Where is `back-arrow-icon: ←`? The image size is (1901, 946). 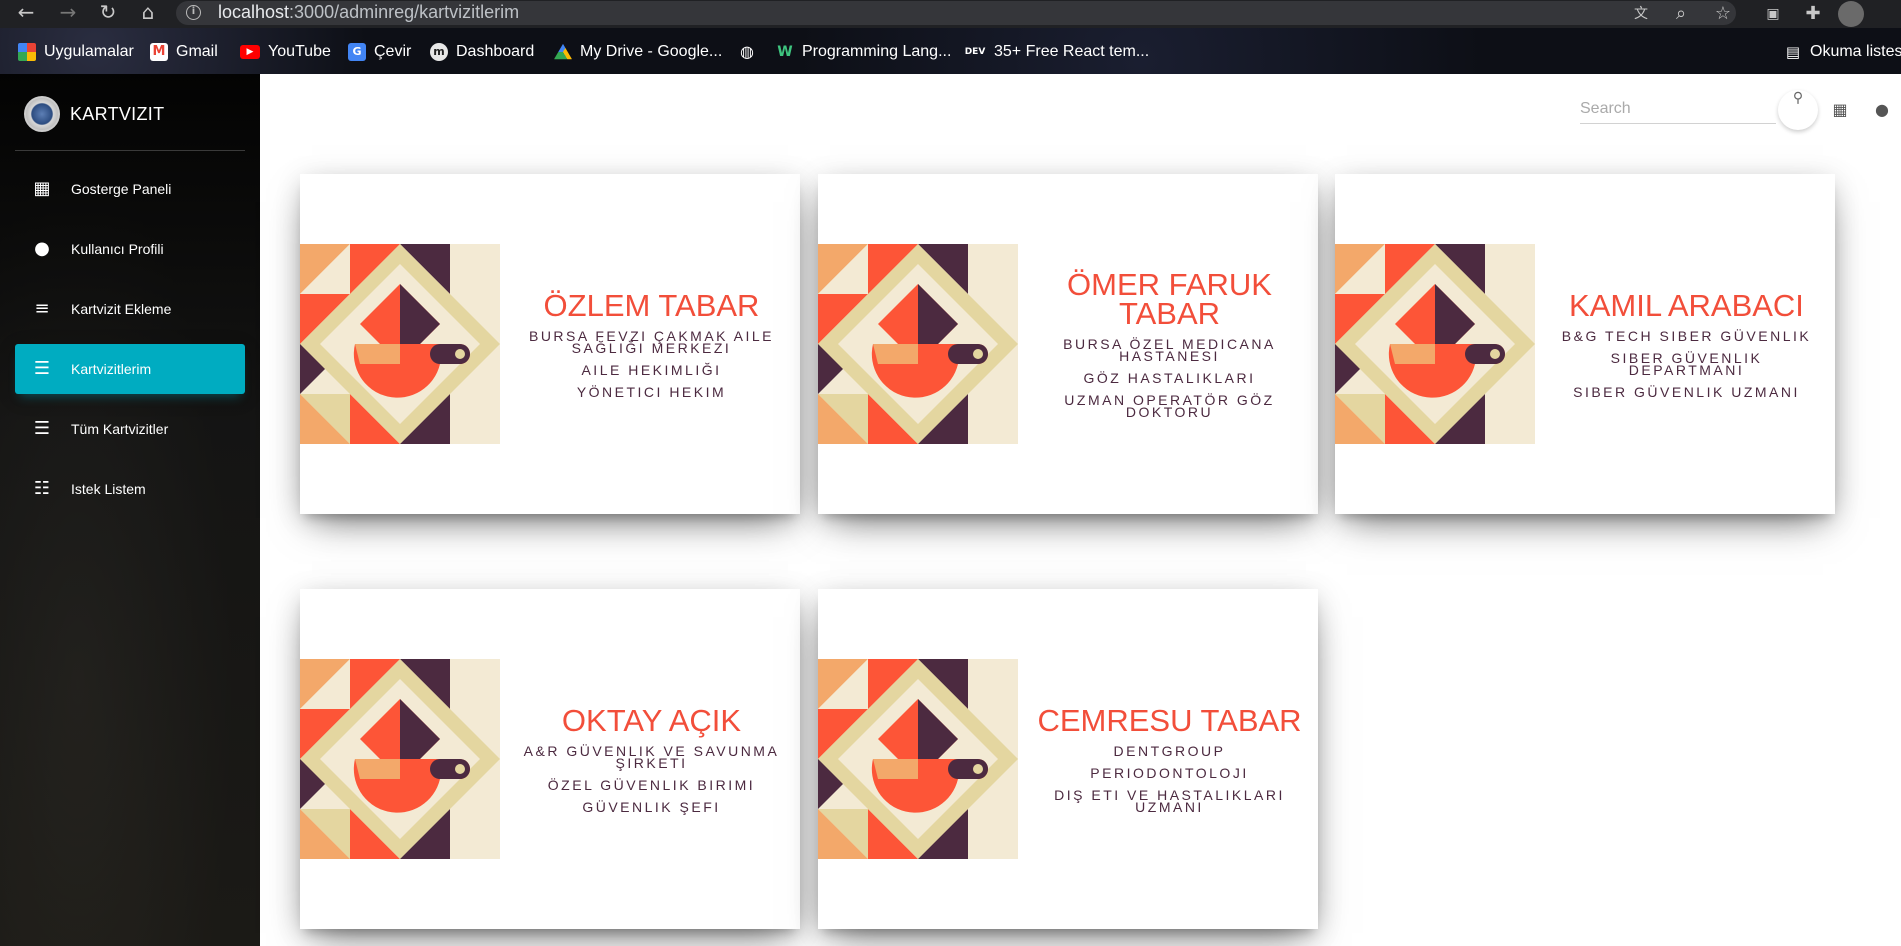
back-arrow-icon: ← is located at coordinates (26, 14).